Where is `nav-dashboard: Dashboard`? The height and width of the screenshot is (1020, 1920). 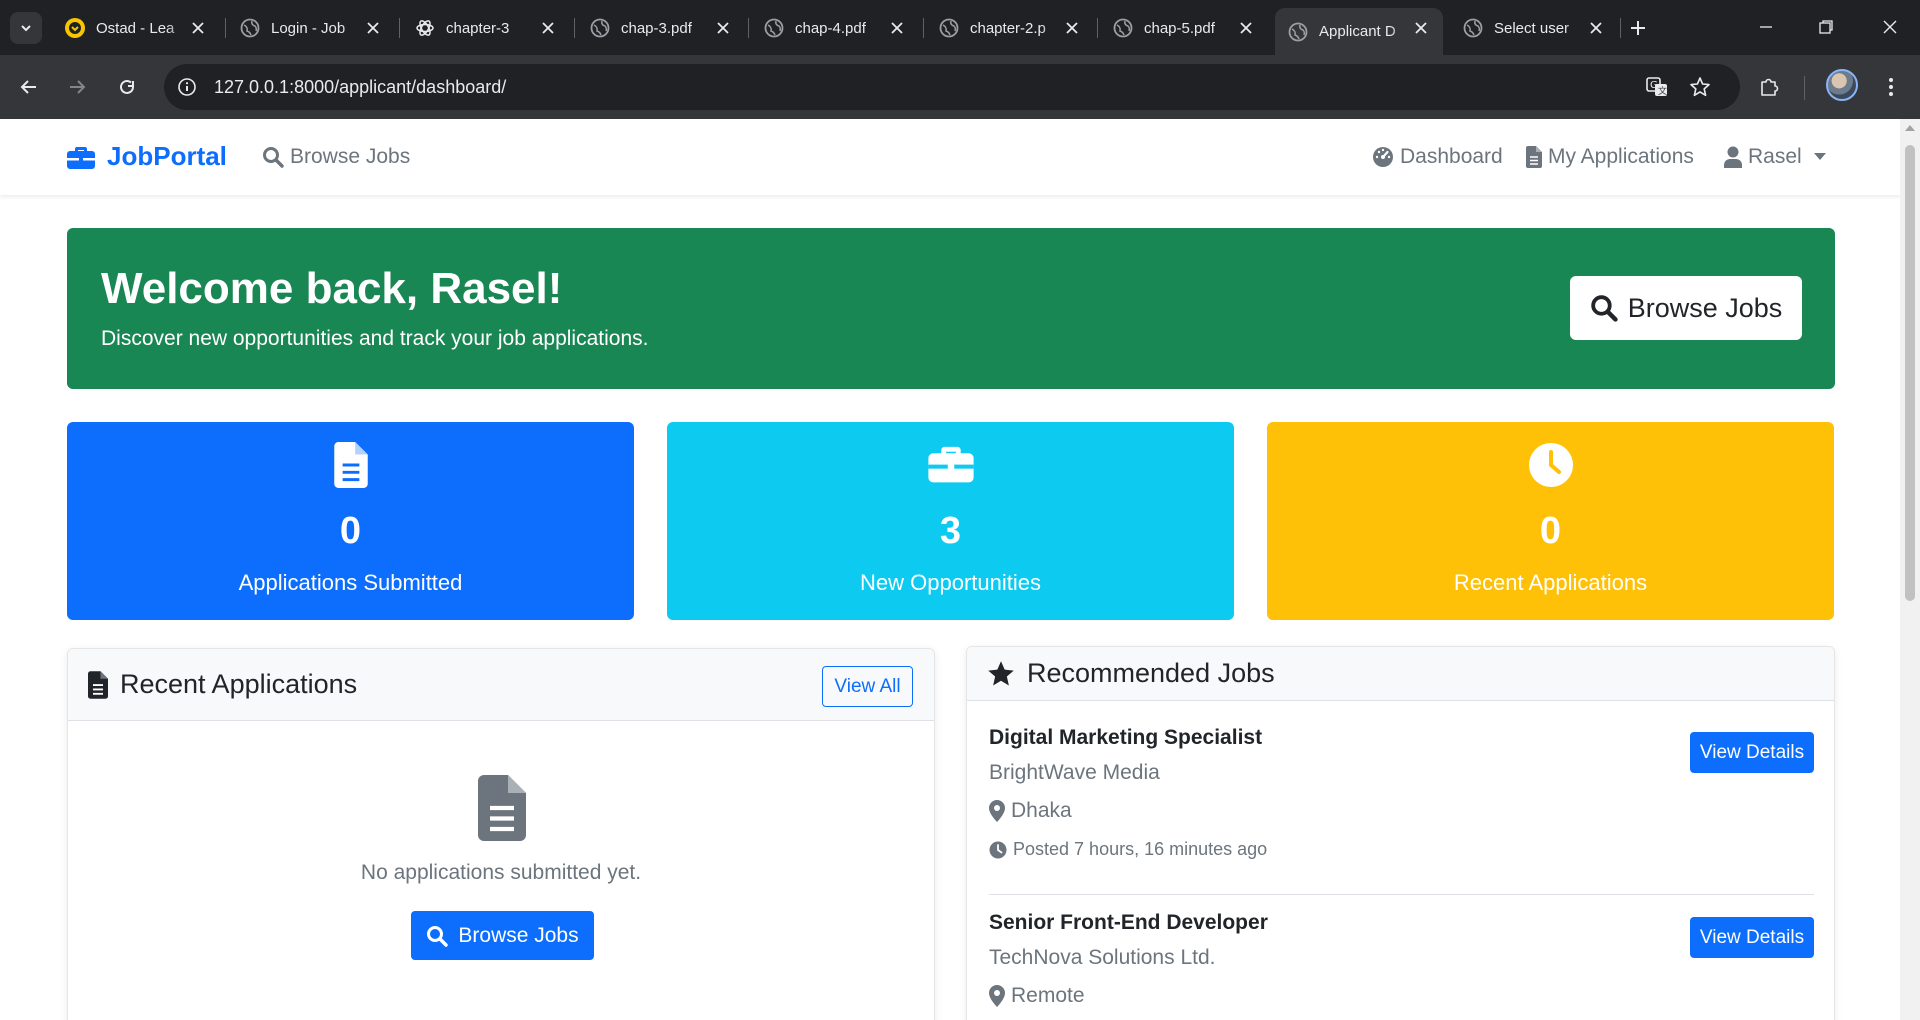 nav-dashboard: Dashboard is located at coordinates (1437, 157).